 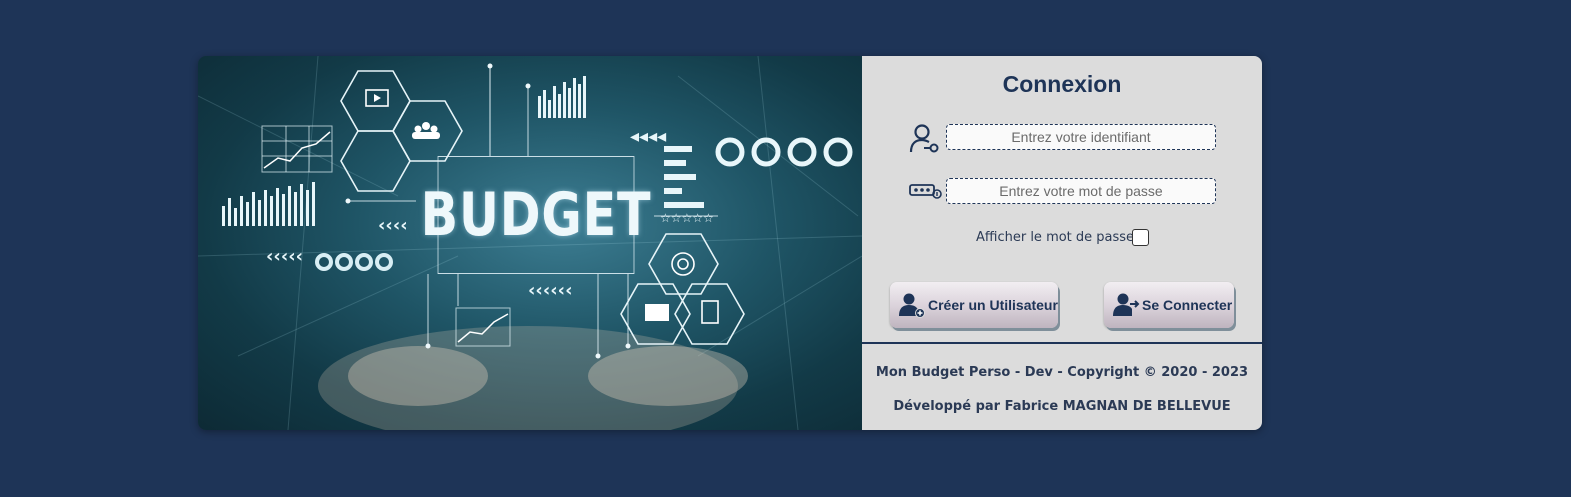 What do you see at coordinates (1187, 305) in the screenshot?
I see `connect-label: Se Connecter` at bounding box center [1187, 305].